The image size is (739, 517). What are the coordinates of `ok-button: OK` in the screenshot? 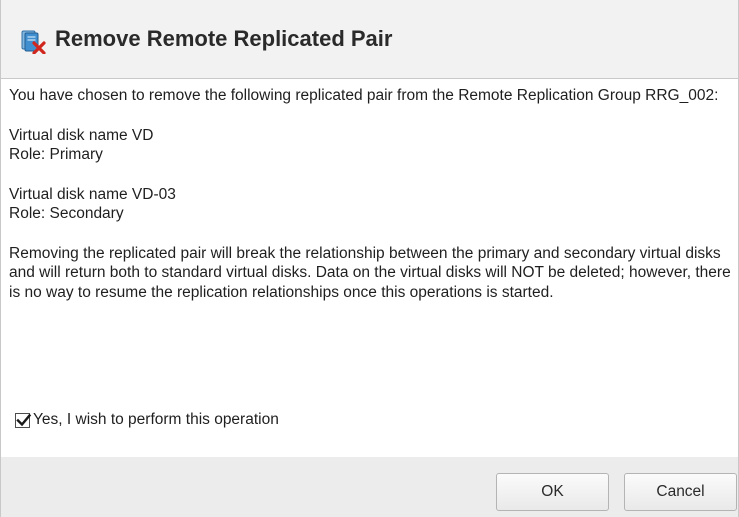 It's located at (552, 492).